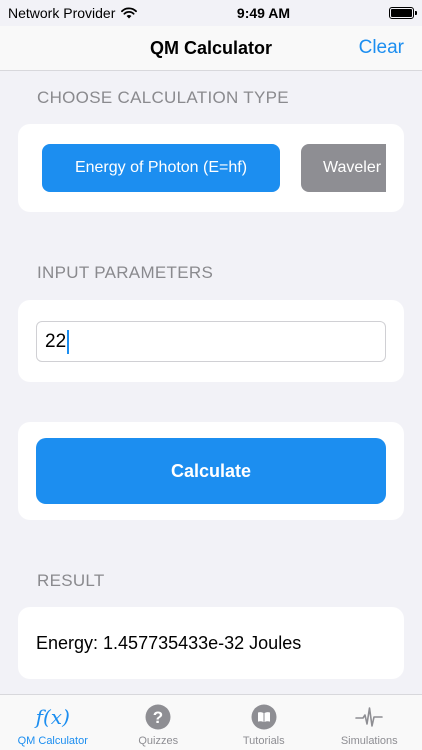 This screenshot has width=422, height=750. What do you see at coordinates (263, 13) in the screenshot?
I see `status-time: 9:49 AM` at bounding box center [263, 13].